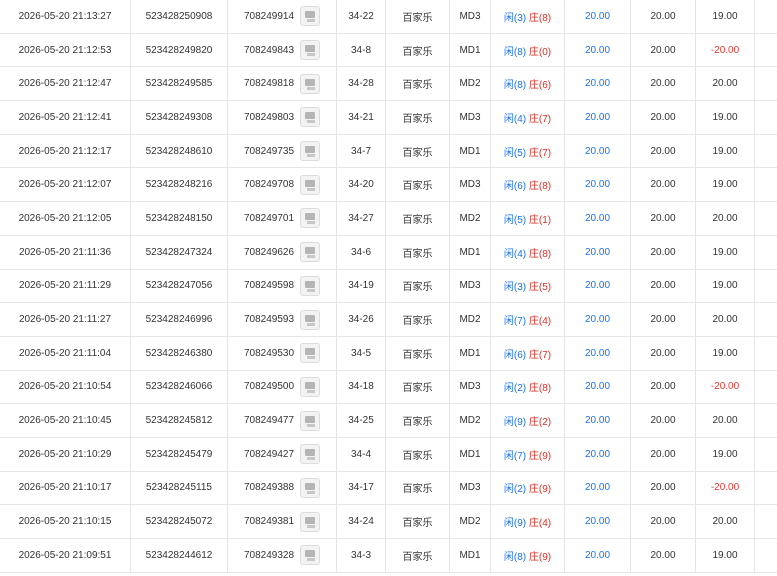 The image size is (777, 576). Describe the element at coordinates (269, 353) in the screenshot. I see `game-id: 708249530` at that location.